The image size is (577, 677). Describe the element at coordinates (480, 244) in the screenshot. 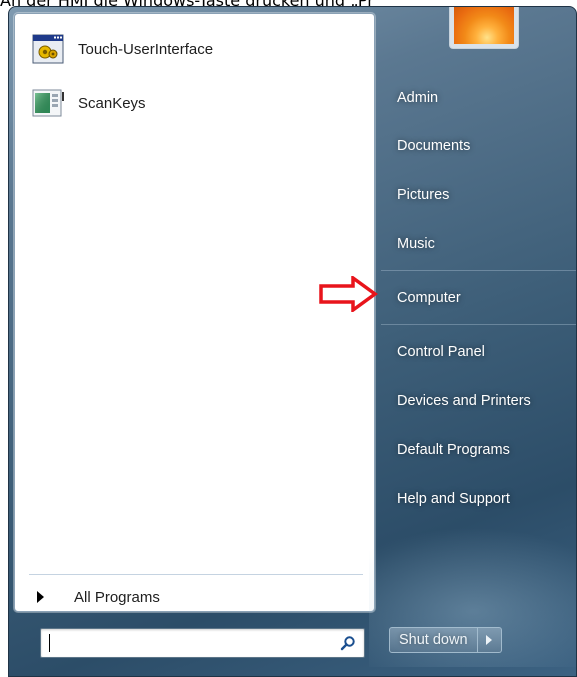

I see `menu-item-music: Music` at that location.